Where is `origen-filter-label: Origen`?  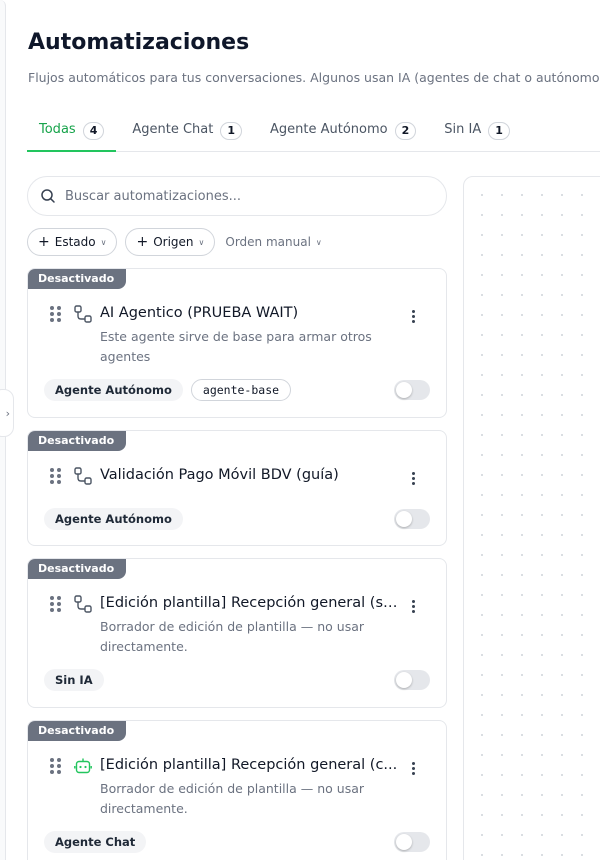
origen-filter-label: Origen is located at coordinates (173, 242).